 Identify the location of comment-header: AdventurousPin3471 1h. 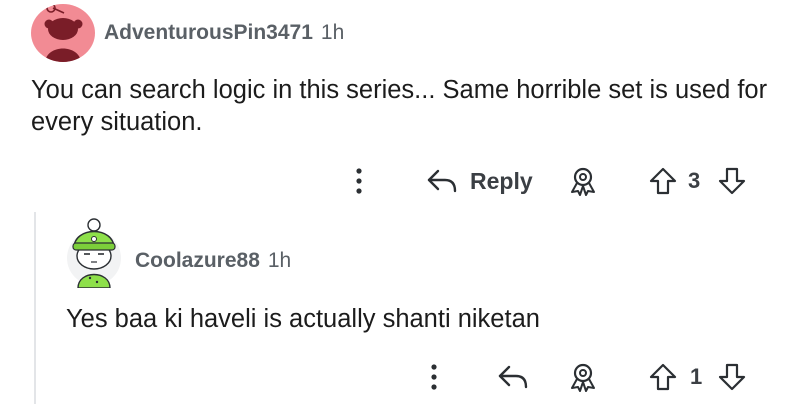
(224, 33).